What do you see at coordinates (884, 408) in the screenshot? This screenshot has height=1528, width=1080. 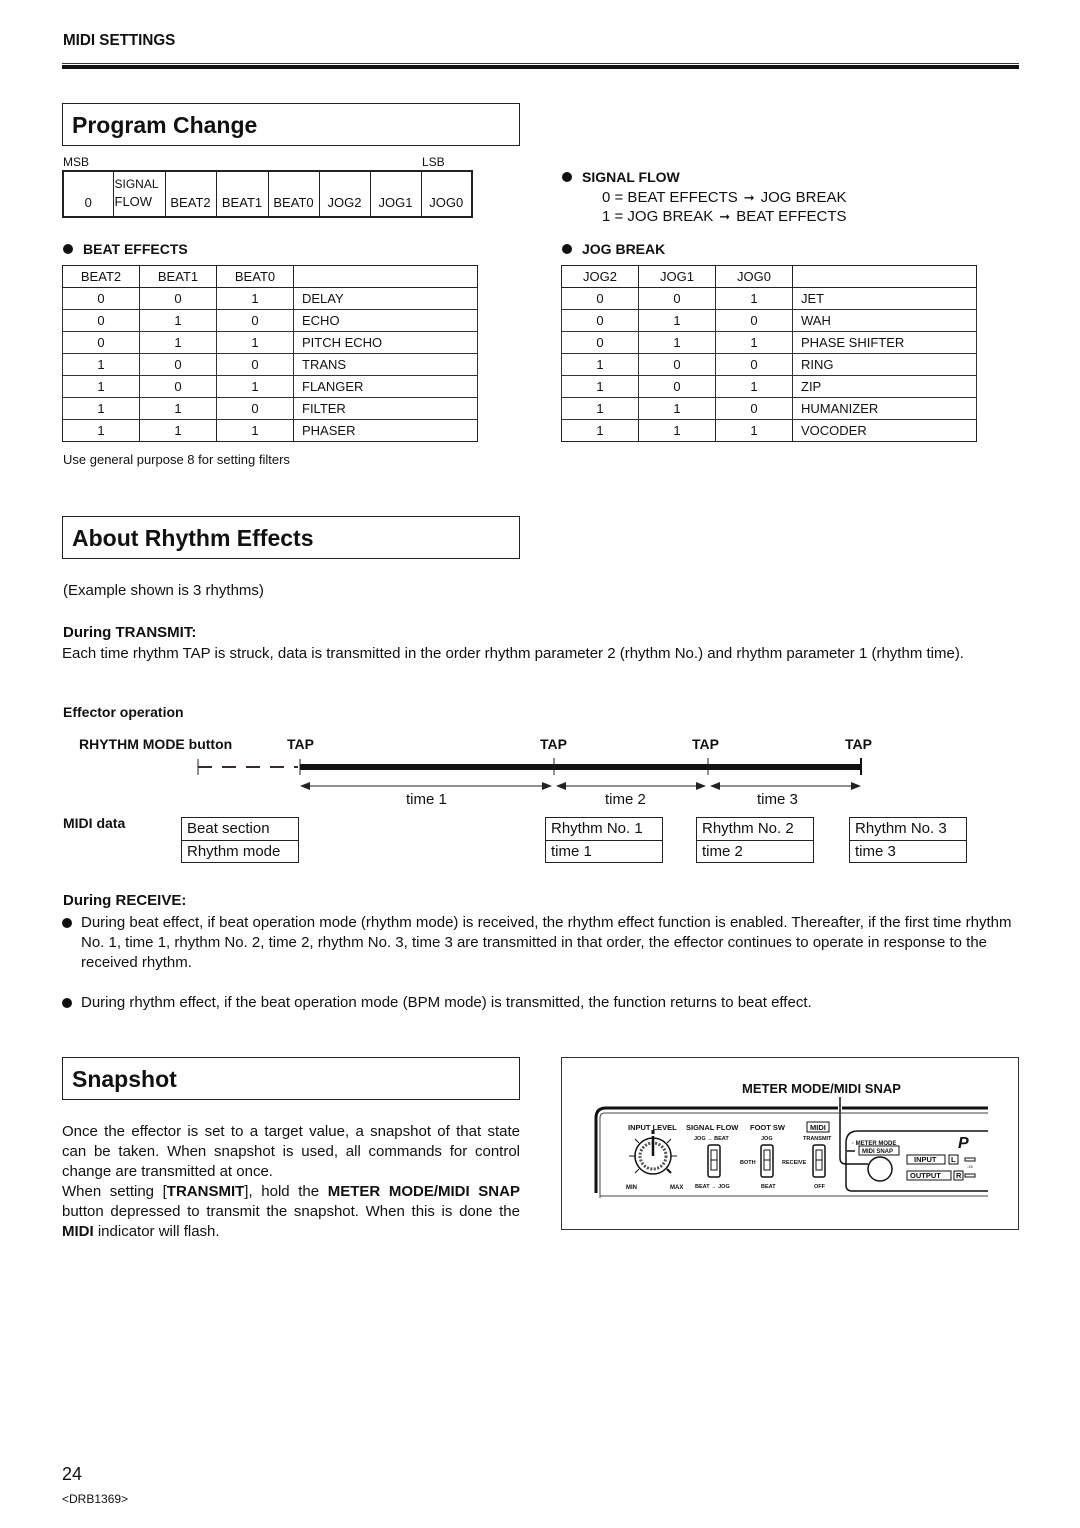 I see `effect-name-cell: HUMANIZER` at bounding box center [884, 408].